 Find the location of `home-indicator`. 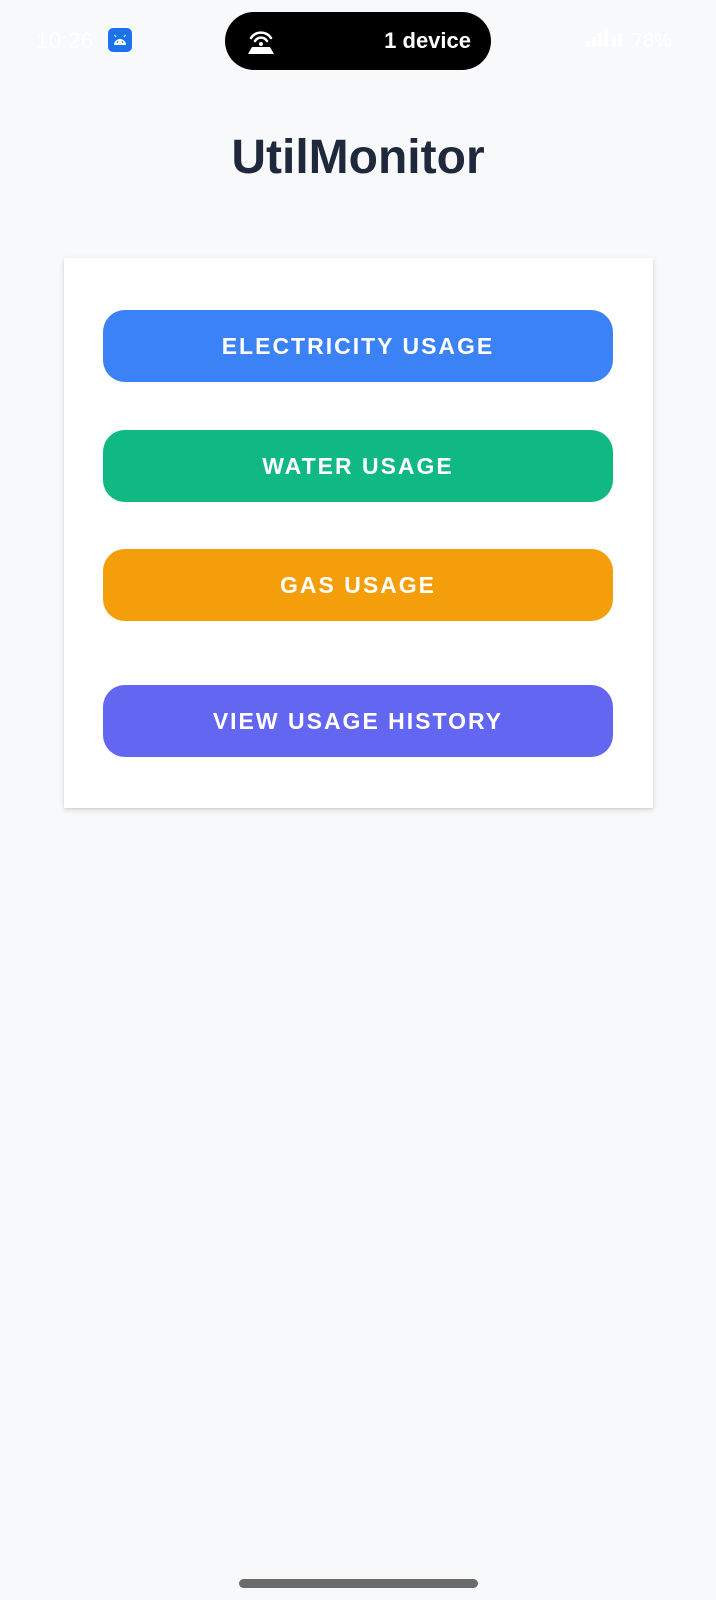

home-indicator is located at coordinates (358, 1583).